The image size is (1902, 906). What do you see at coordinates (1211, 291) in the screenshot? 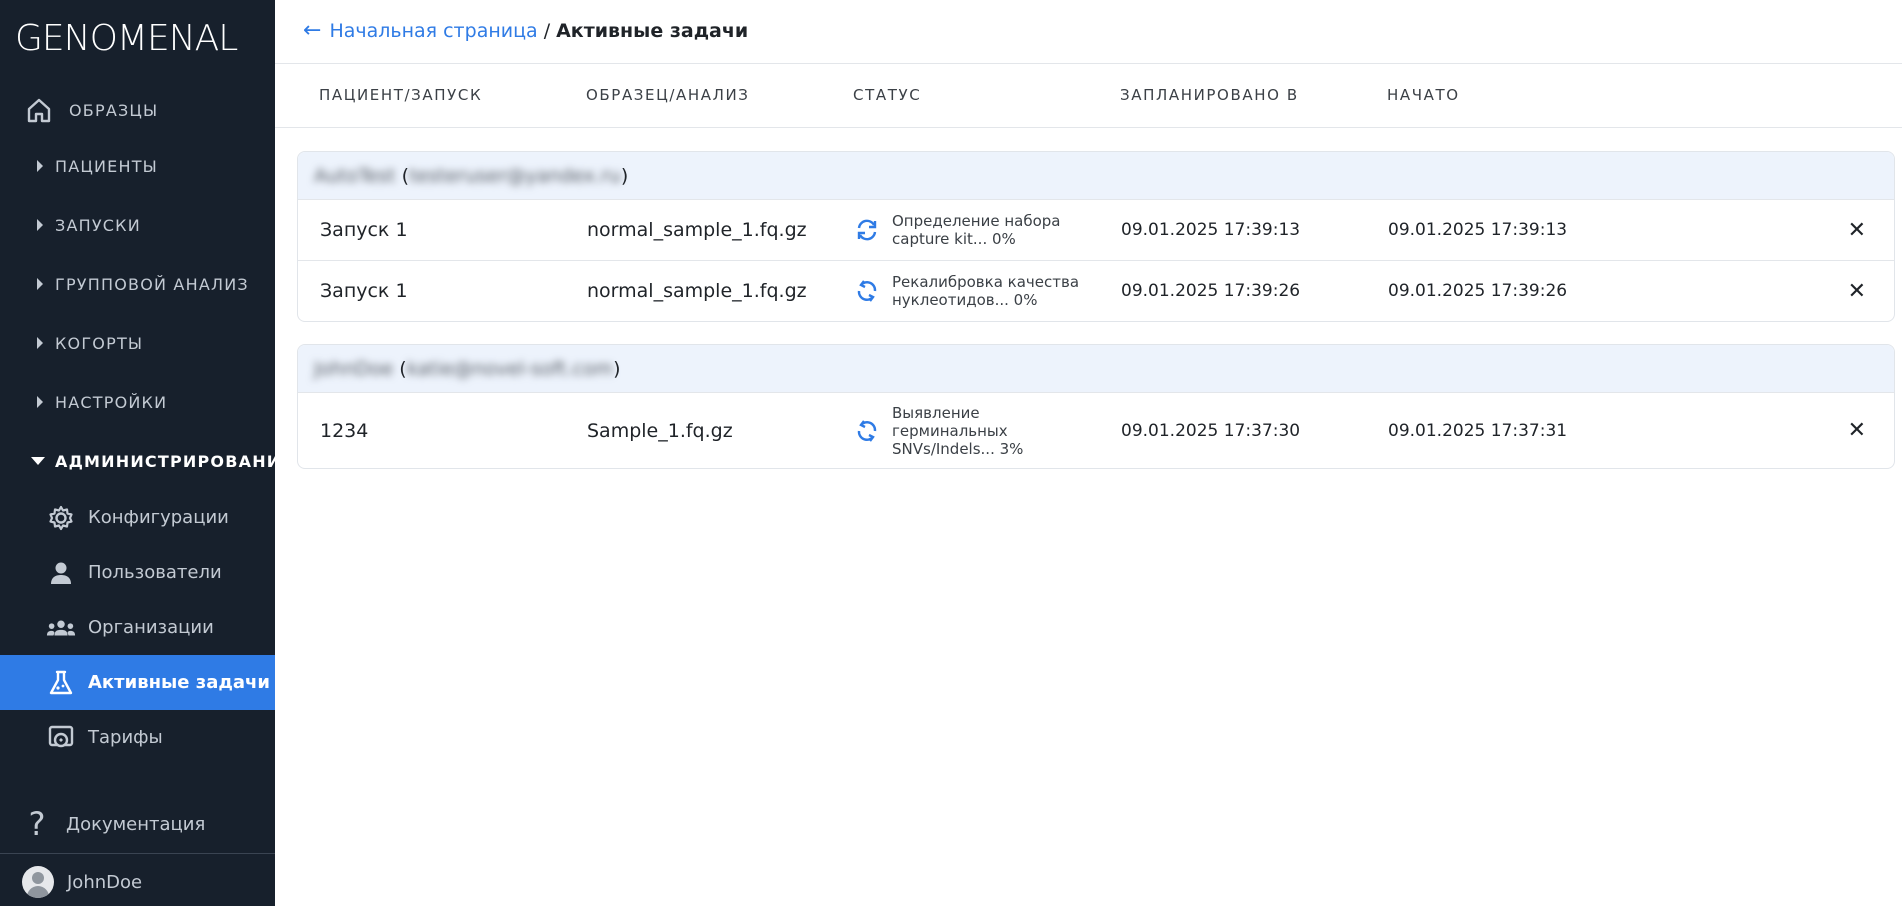
I see `scheduled-cell: 09.01.2025 17:39:26` at bounding box center [1211, 291].